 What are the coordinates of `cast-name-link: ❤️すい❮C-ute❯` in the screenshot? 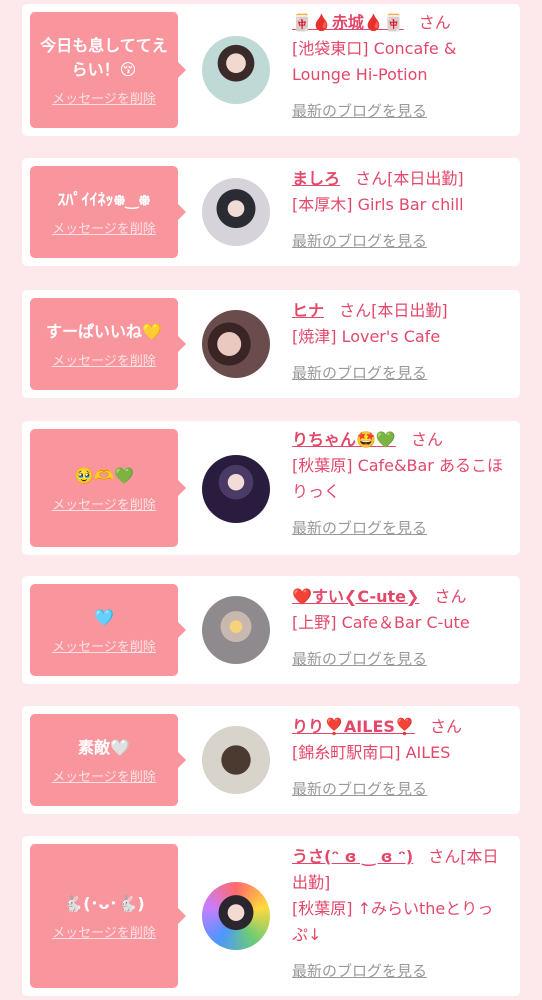 It's located at (355, 596).